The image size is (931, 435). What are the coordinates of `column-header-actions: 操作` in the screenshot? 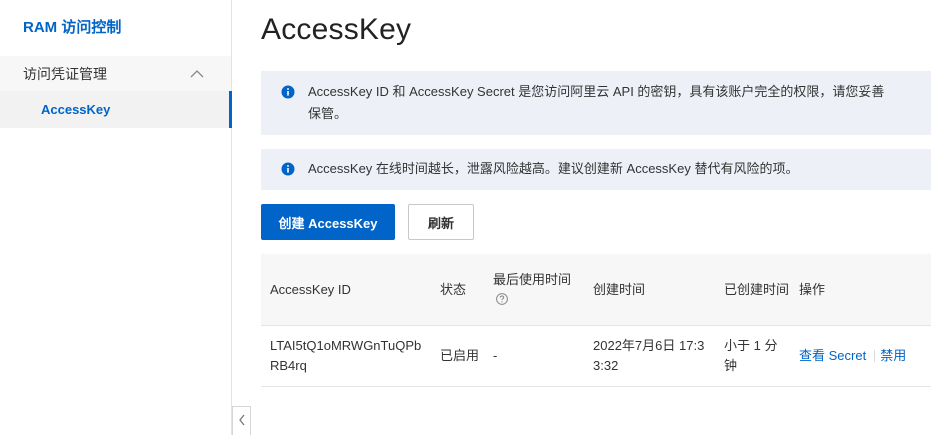 It's located at (812, 289).